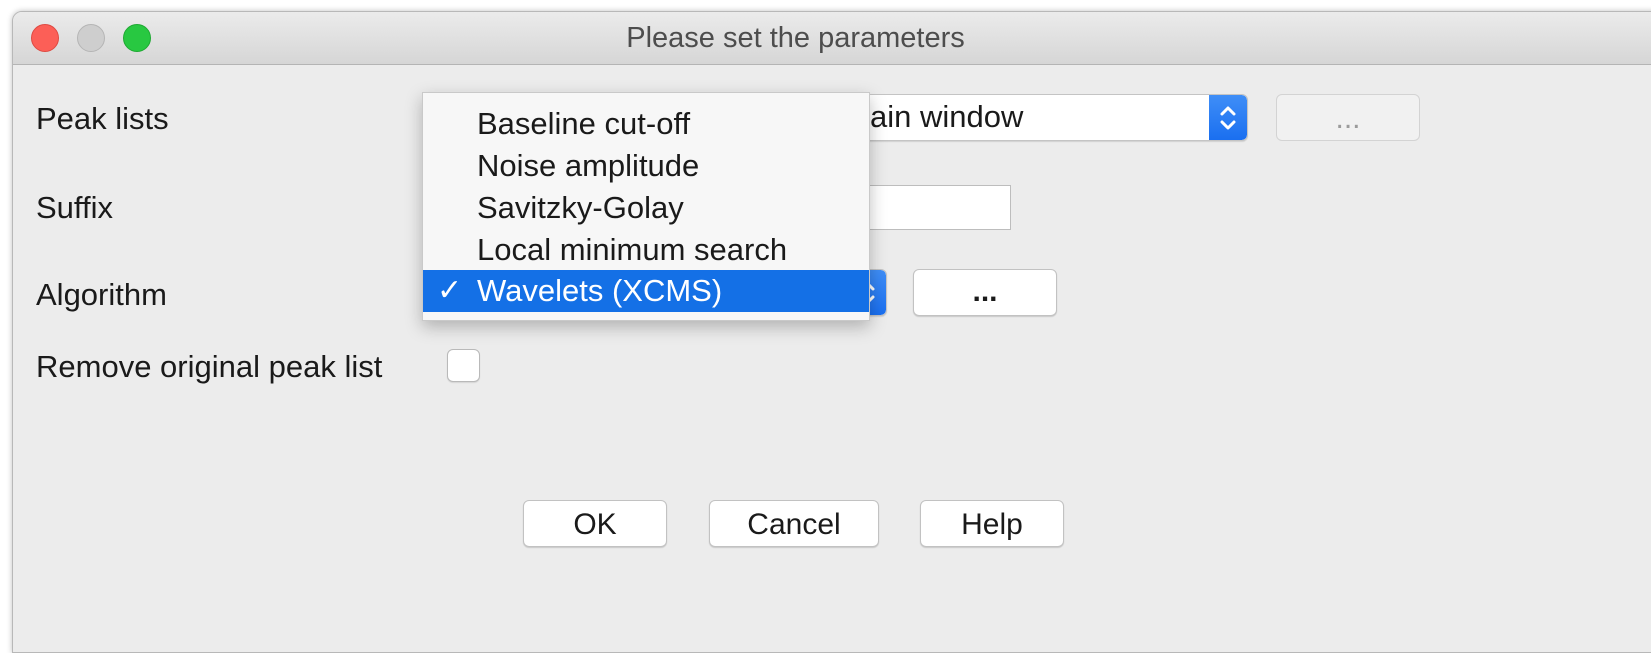 Image resolution: width=1651 pixels, height=653 pixels. I want to click on algorithm-menu-item: Noise amplitude, so click(646, 166).